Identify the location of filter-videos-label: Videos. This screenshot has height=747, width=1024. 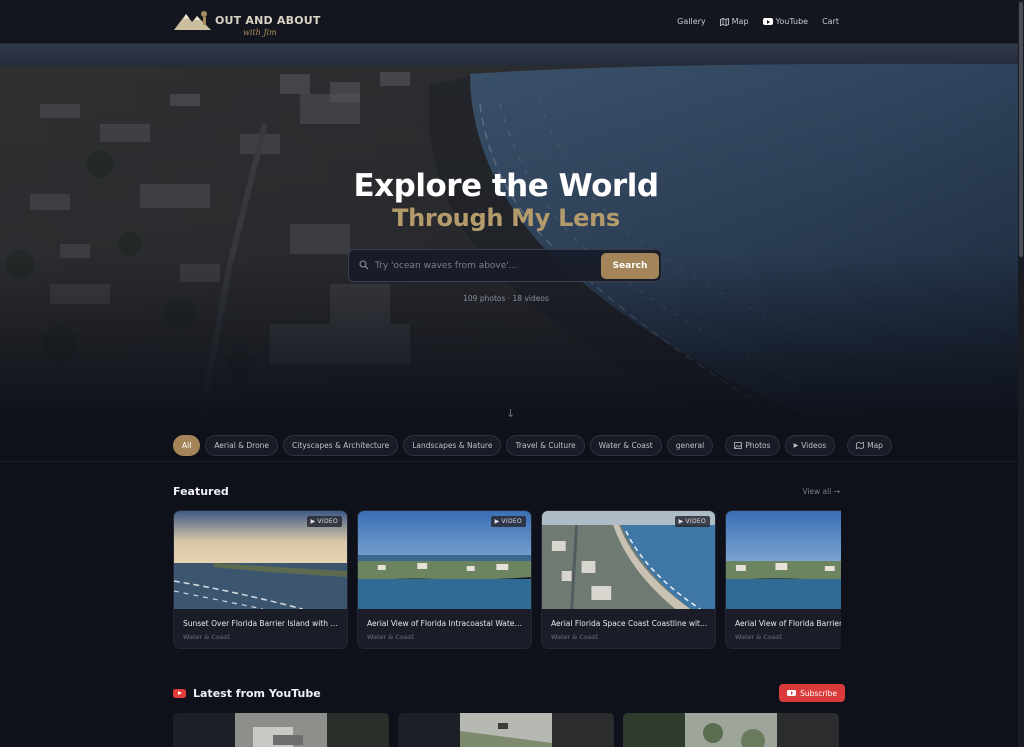
(814, 445).